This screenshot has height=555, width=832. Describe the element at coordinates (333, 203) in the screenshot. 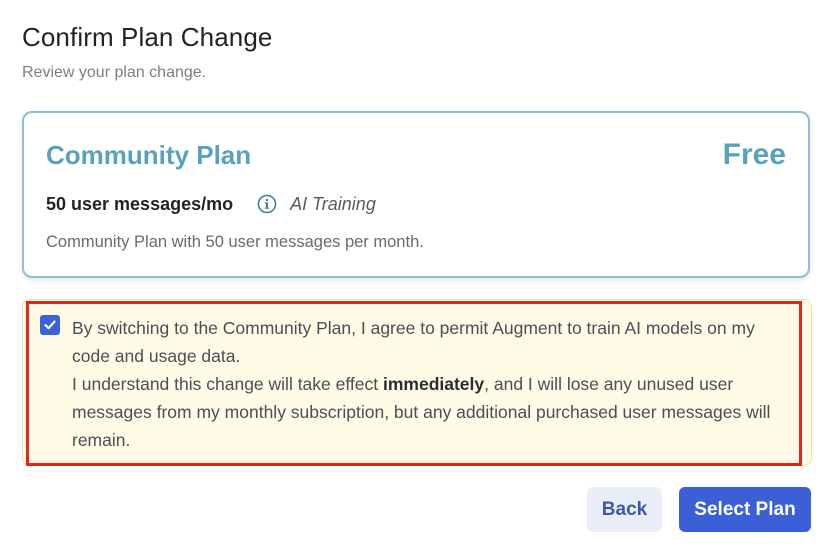

I see `feature-ai-training: AI Training` at that location.